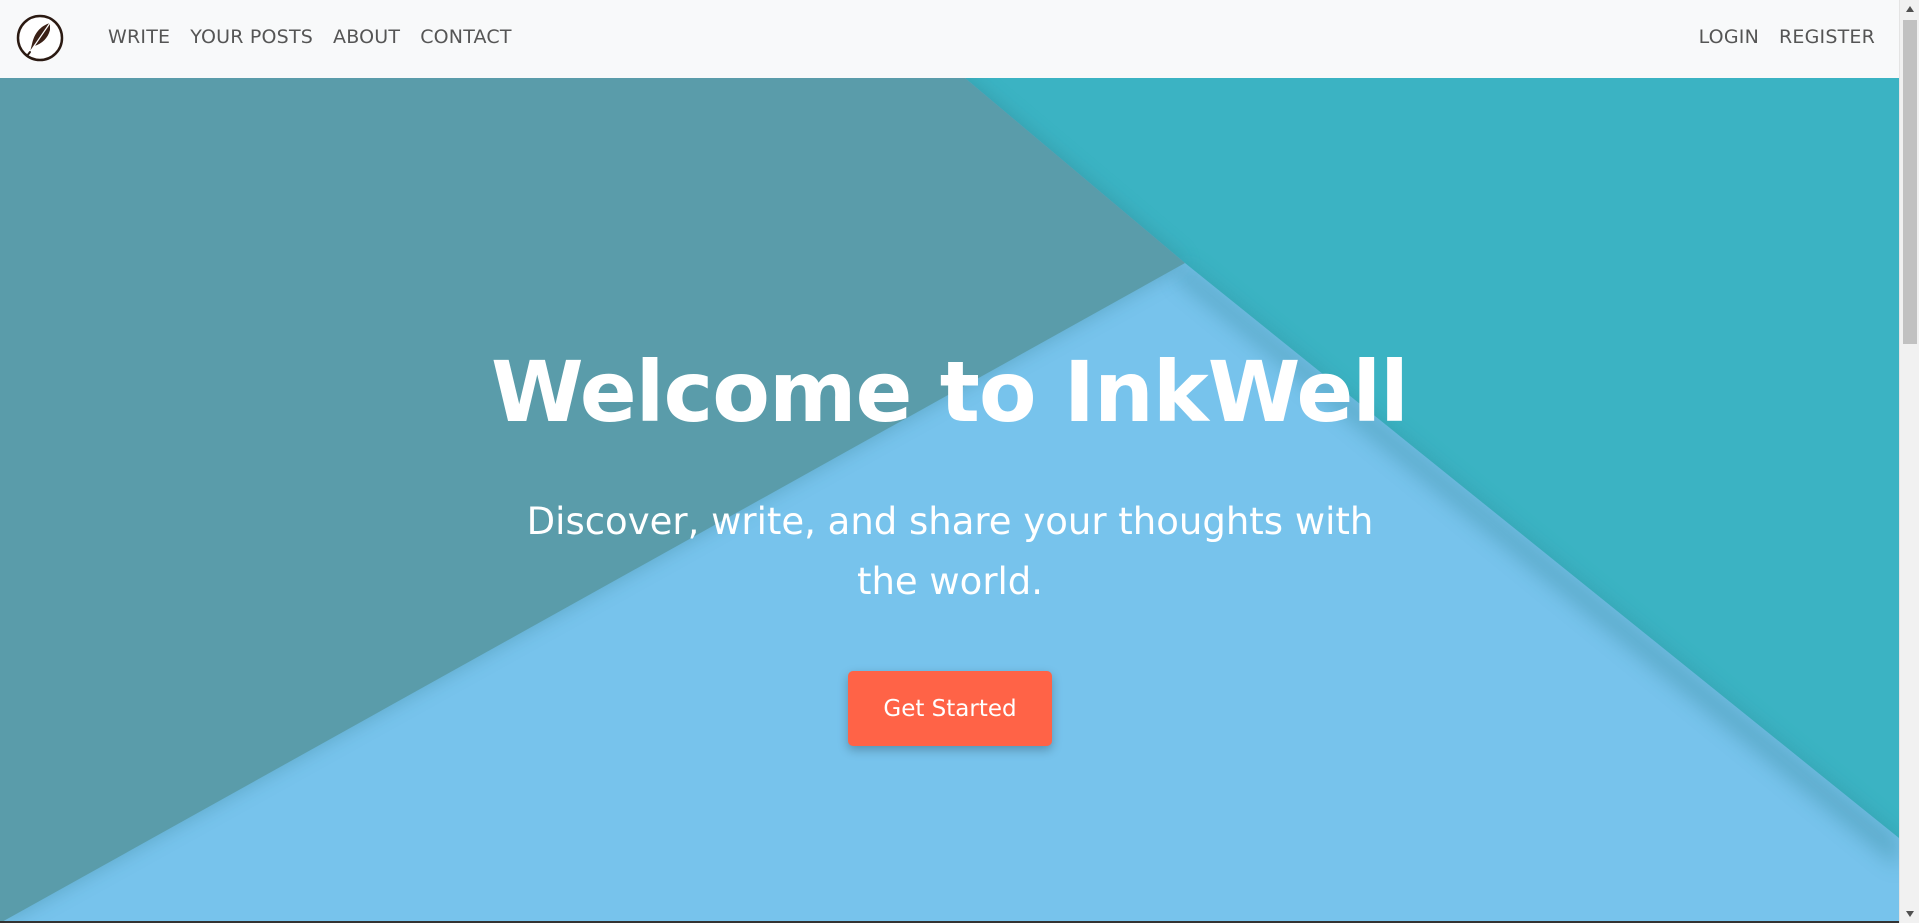 This screenshot has width=1919, height=923. I want to click on nav-main-links: WRITE YOUR POSTS ABOUT CONTACT, so click(310, 37).